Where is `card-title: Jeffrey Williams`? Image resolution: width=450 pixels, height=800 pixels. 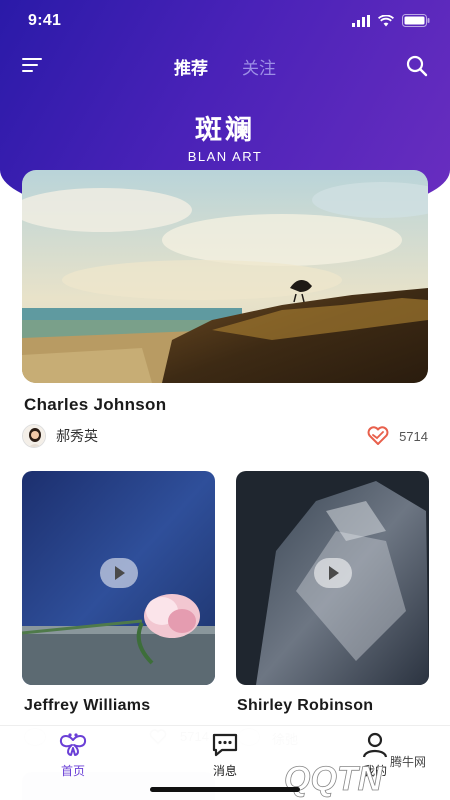 card-title: Jeffrey Williams is located at coordinates (87, 706).